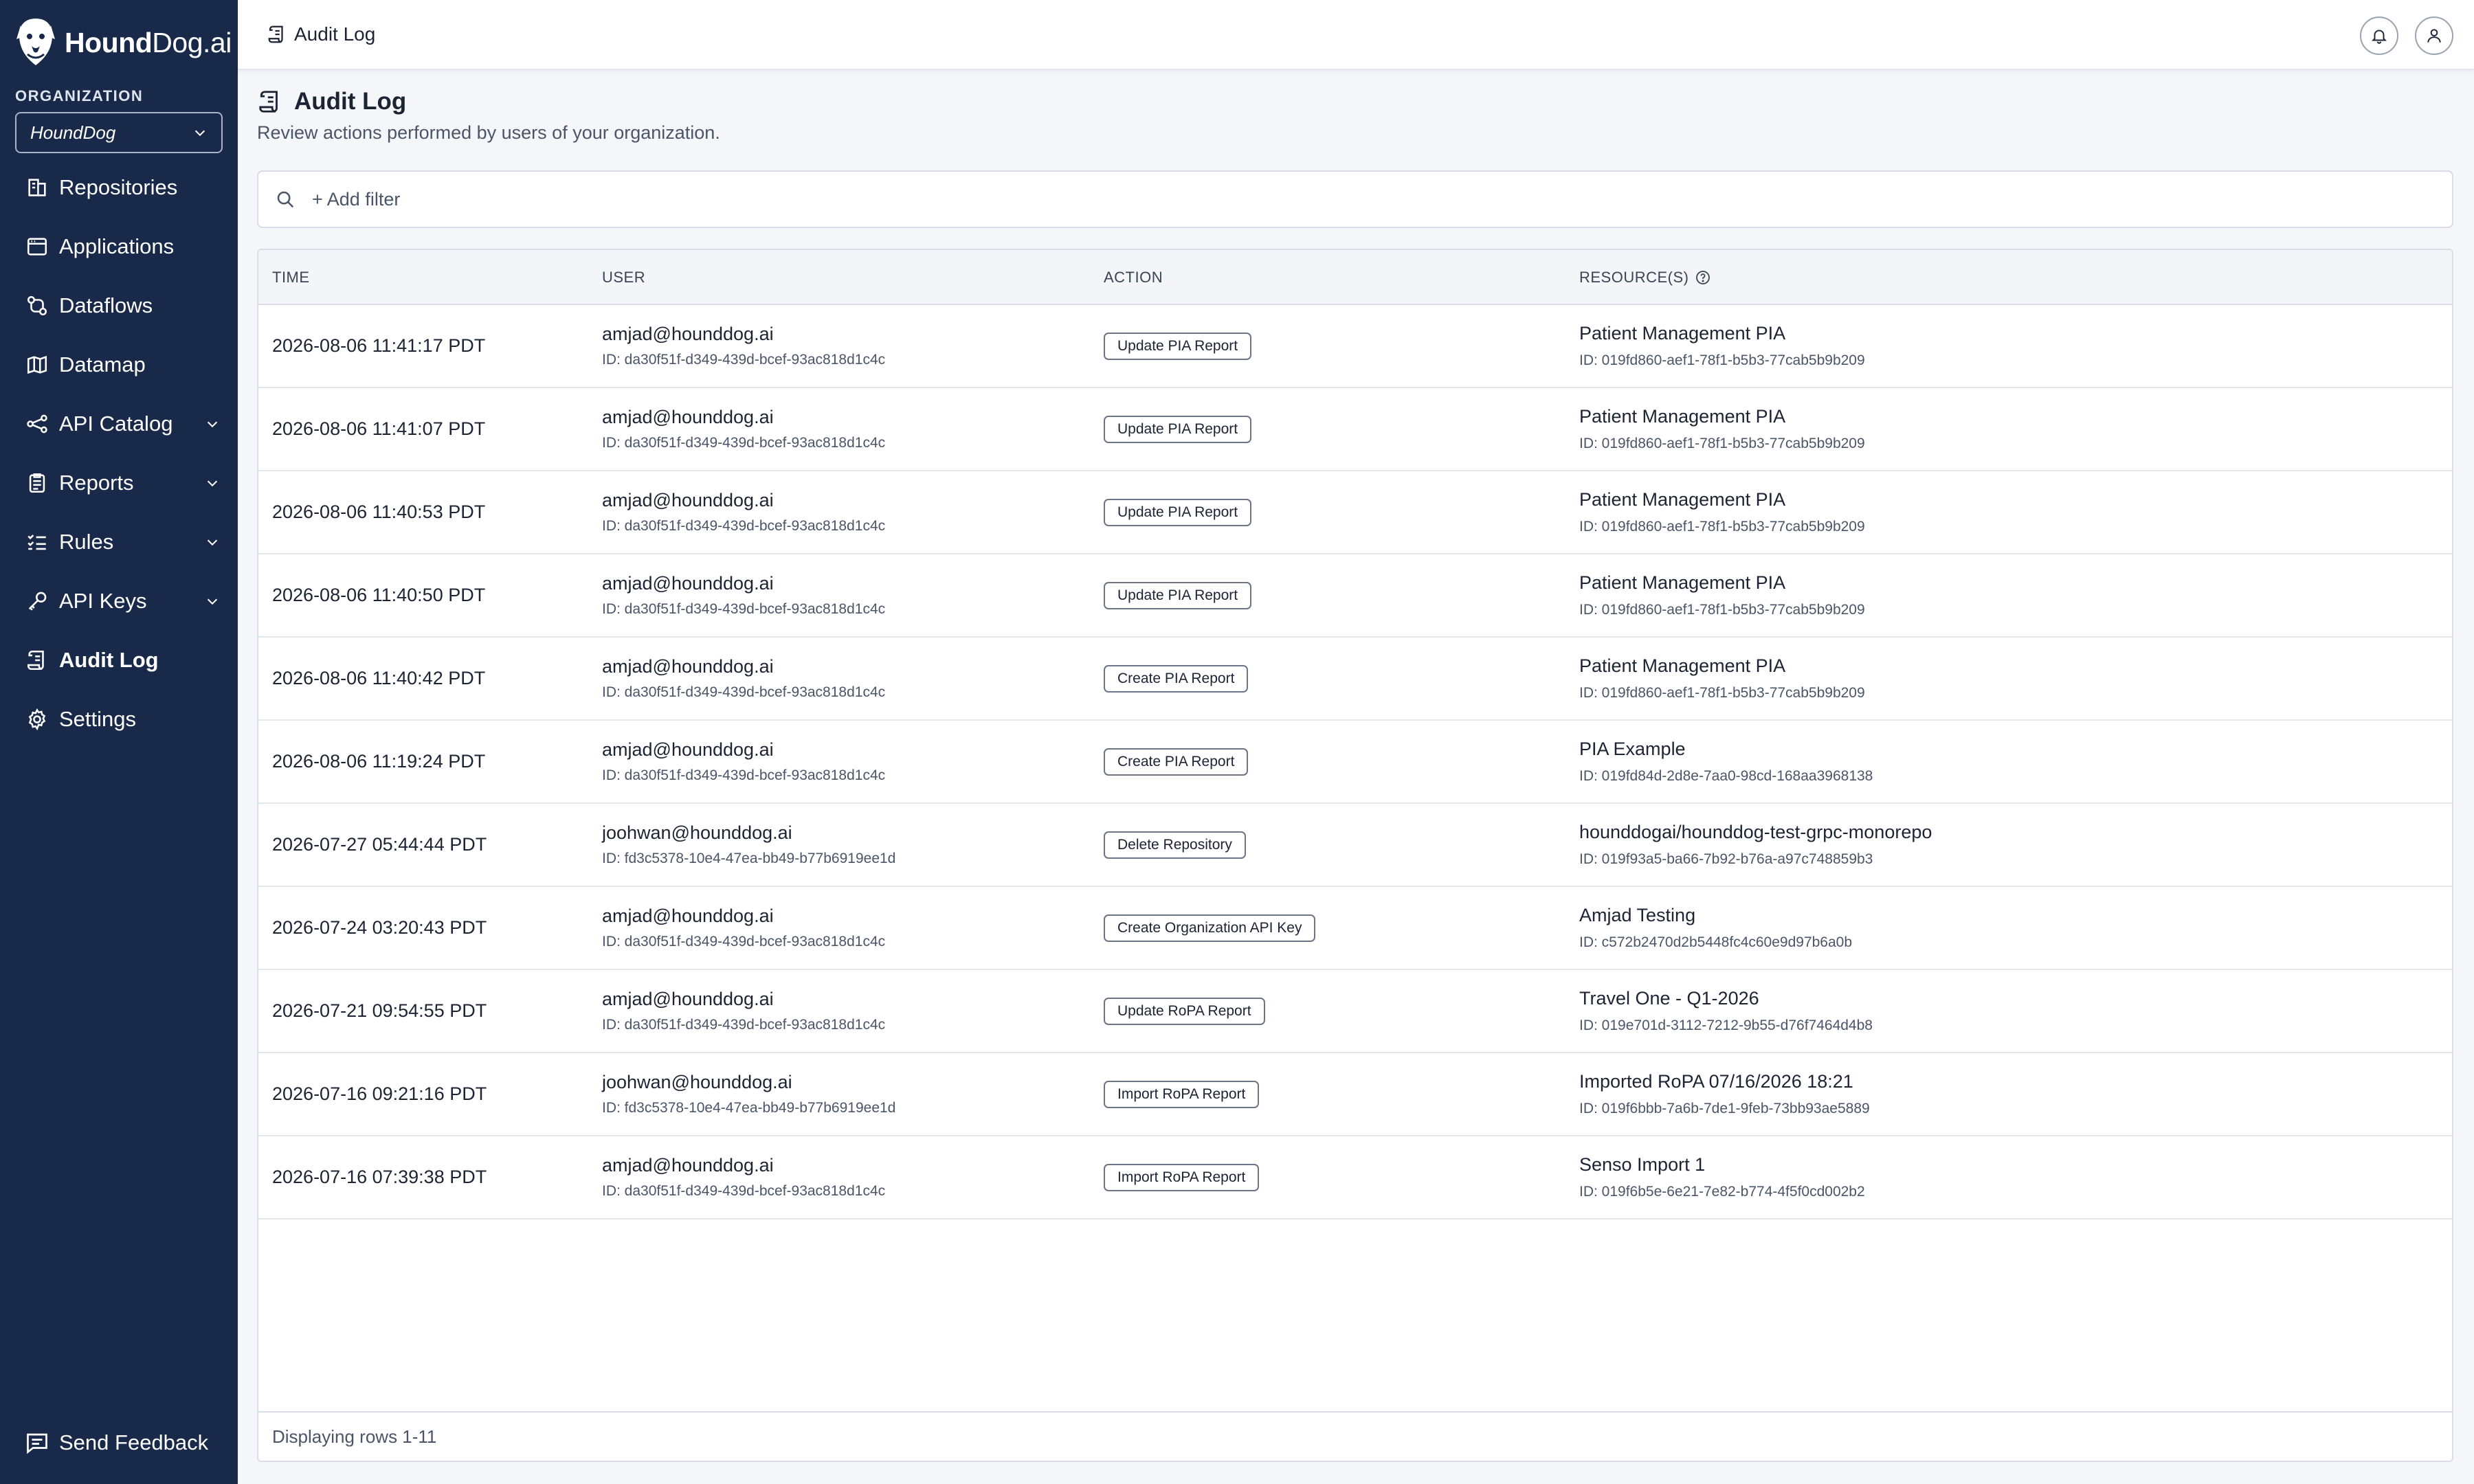  I want to click on sidebar-item-audit-log: Audit Log, so click(119, 660).